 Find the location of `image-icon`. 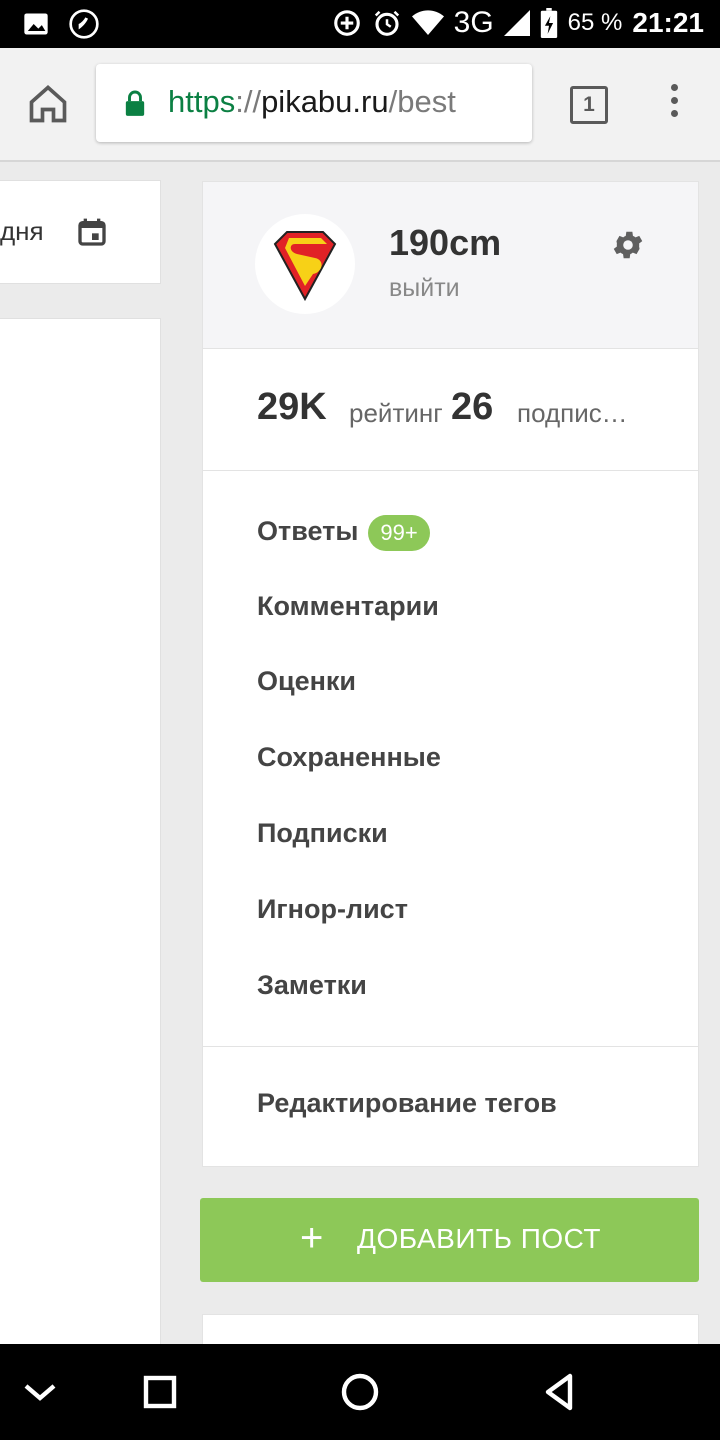

image-icon is located at coordinates (36, 24).